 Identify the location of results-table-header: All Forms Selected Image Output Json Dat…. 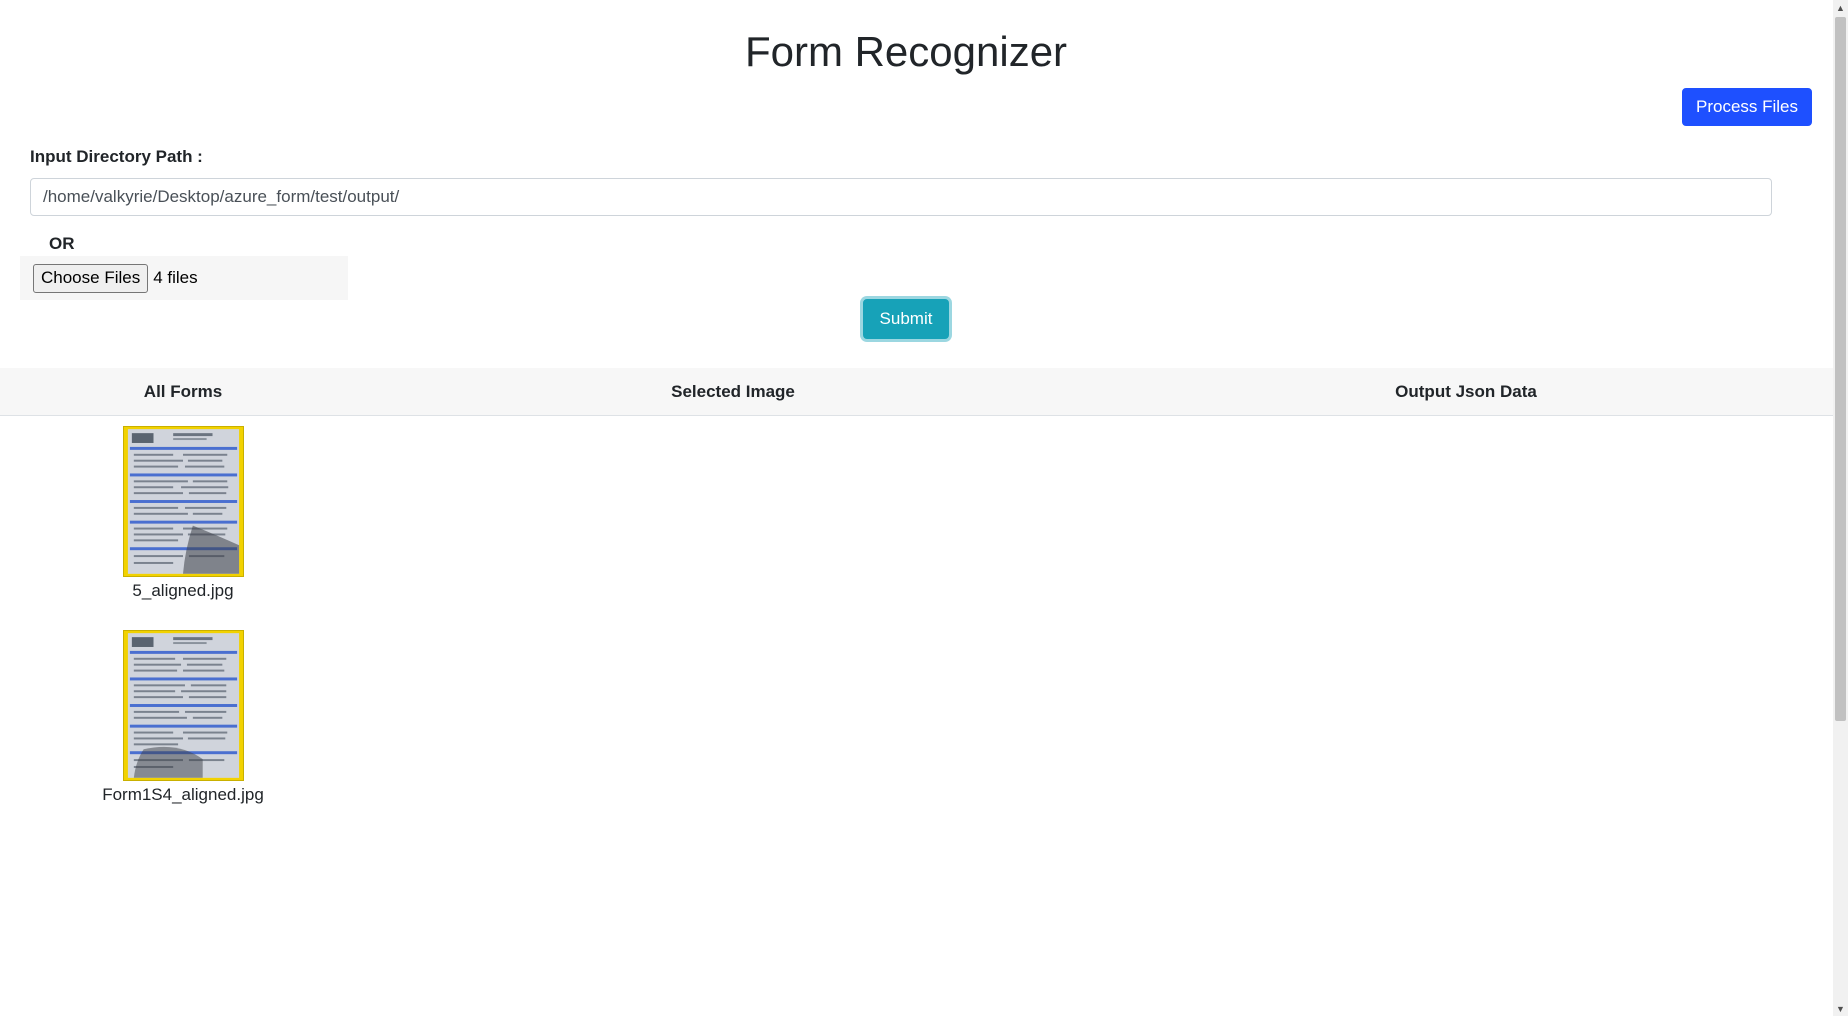
(916, 392).